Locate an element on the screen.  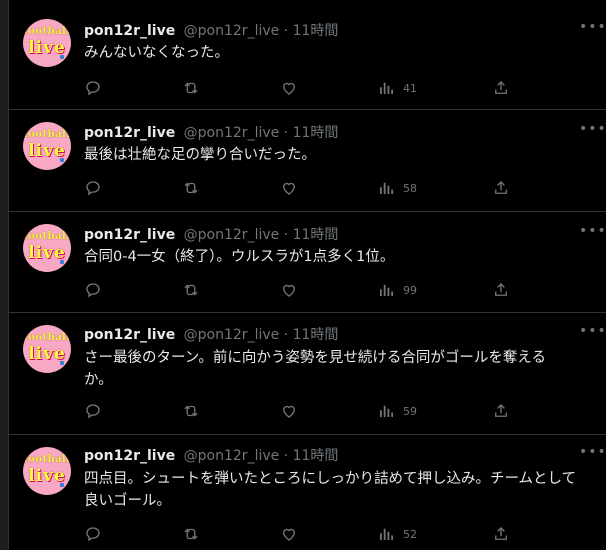
tweet-actions: 59 is located at coordinates (299, 411).